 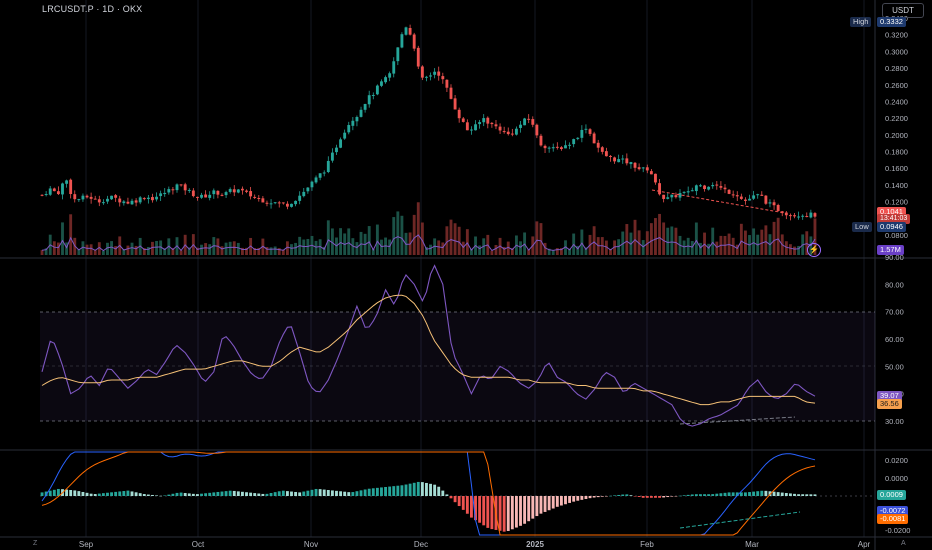 I want to click on currency-button: USDT, so click(x=903, y=10).